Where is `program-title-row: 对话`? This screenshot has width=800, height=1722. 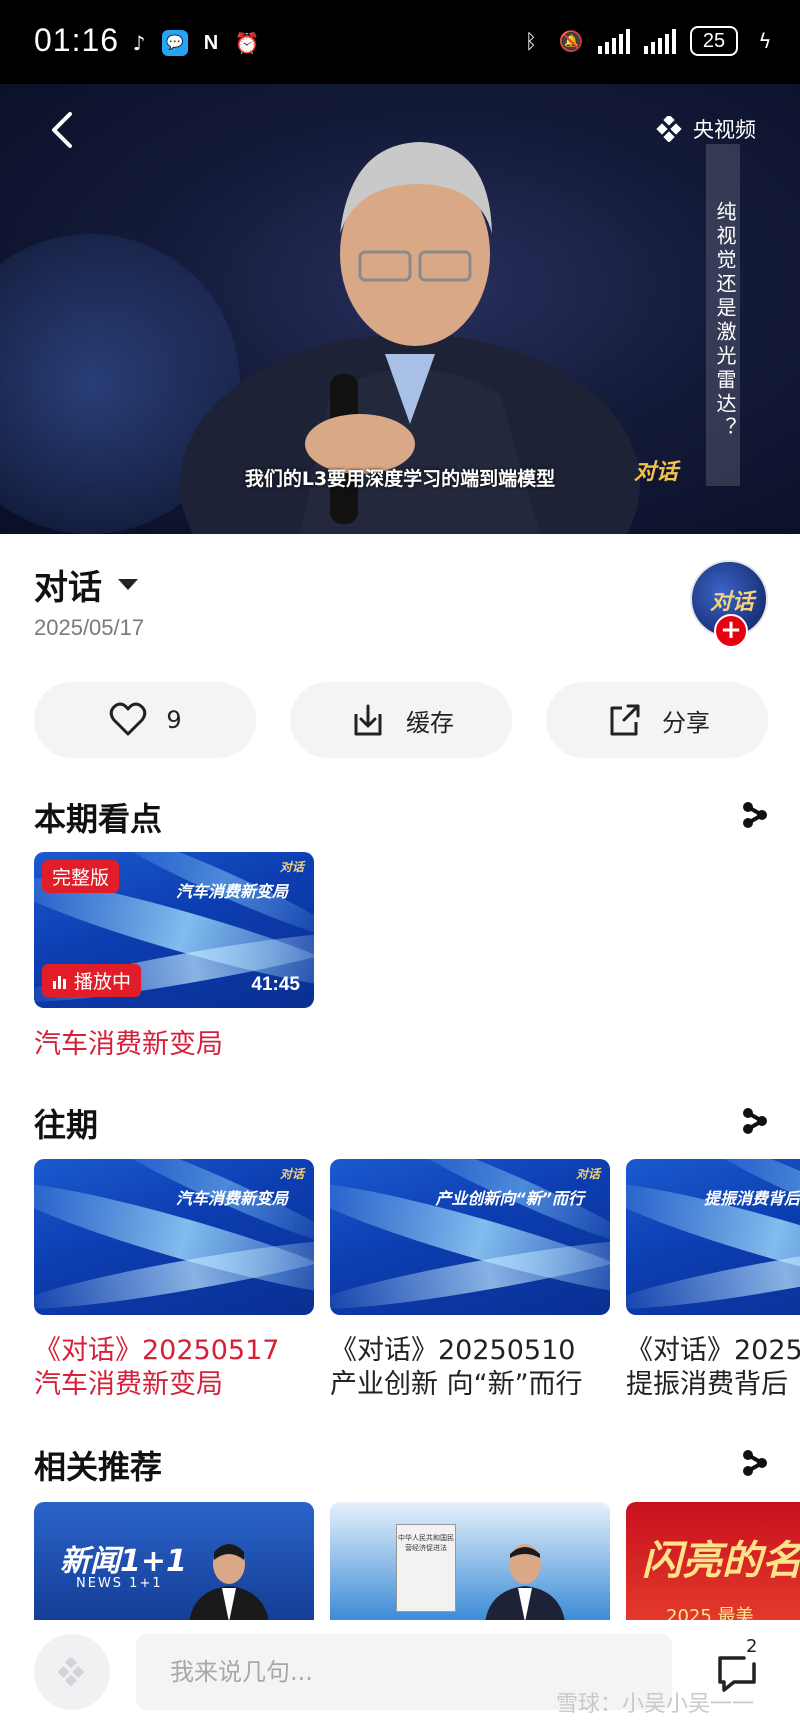
program-title-row: 对话 is located at coordinates (86, 584).